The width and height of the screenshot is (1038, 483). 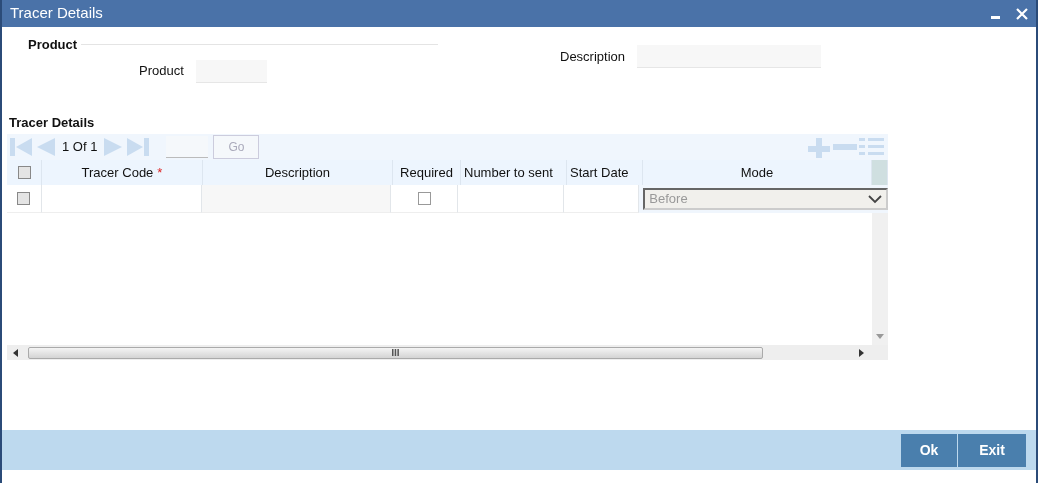 What do you see at coordinates (46, 147) in the screenshot?
I see `previous-page-icon` at bounding box center [46, 147].